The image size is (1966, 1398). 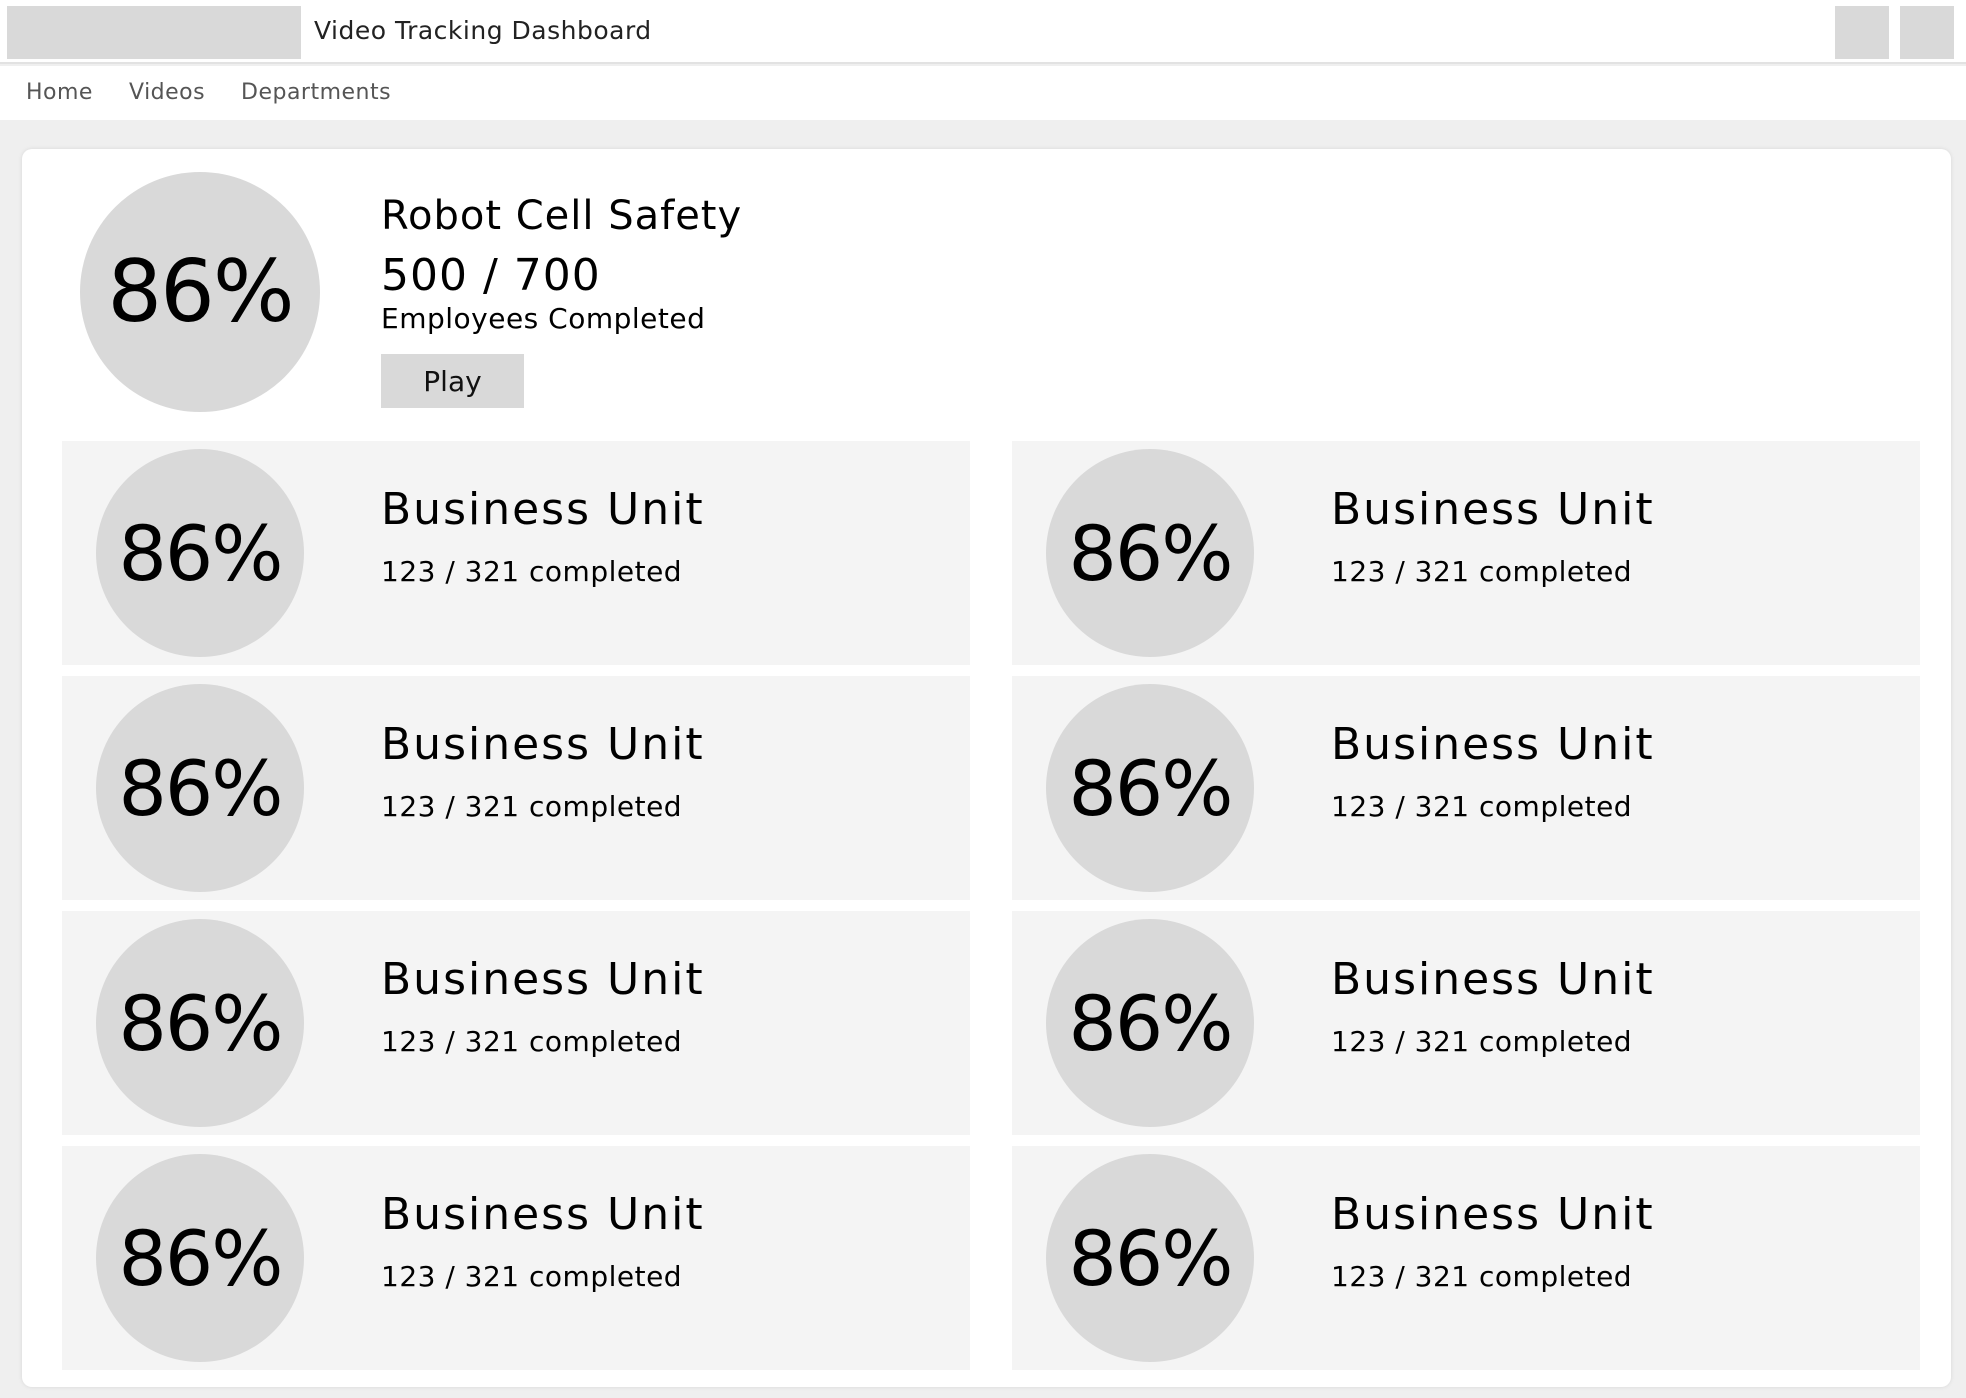 What do you see at coordinates (491, 275) in the screenshot?
I see `hero-completion-count: 500 / 700` at bounding box center [491, 275].